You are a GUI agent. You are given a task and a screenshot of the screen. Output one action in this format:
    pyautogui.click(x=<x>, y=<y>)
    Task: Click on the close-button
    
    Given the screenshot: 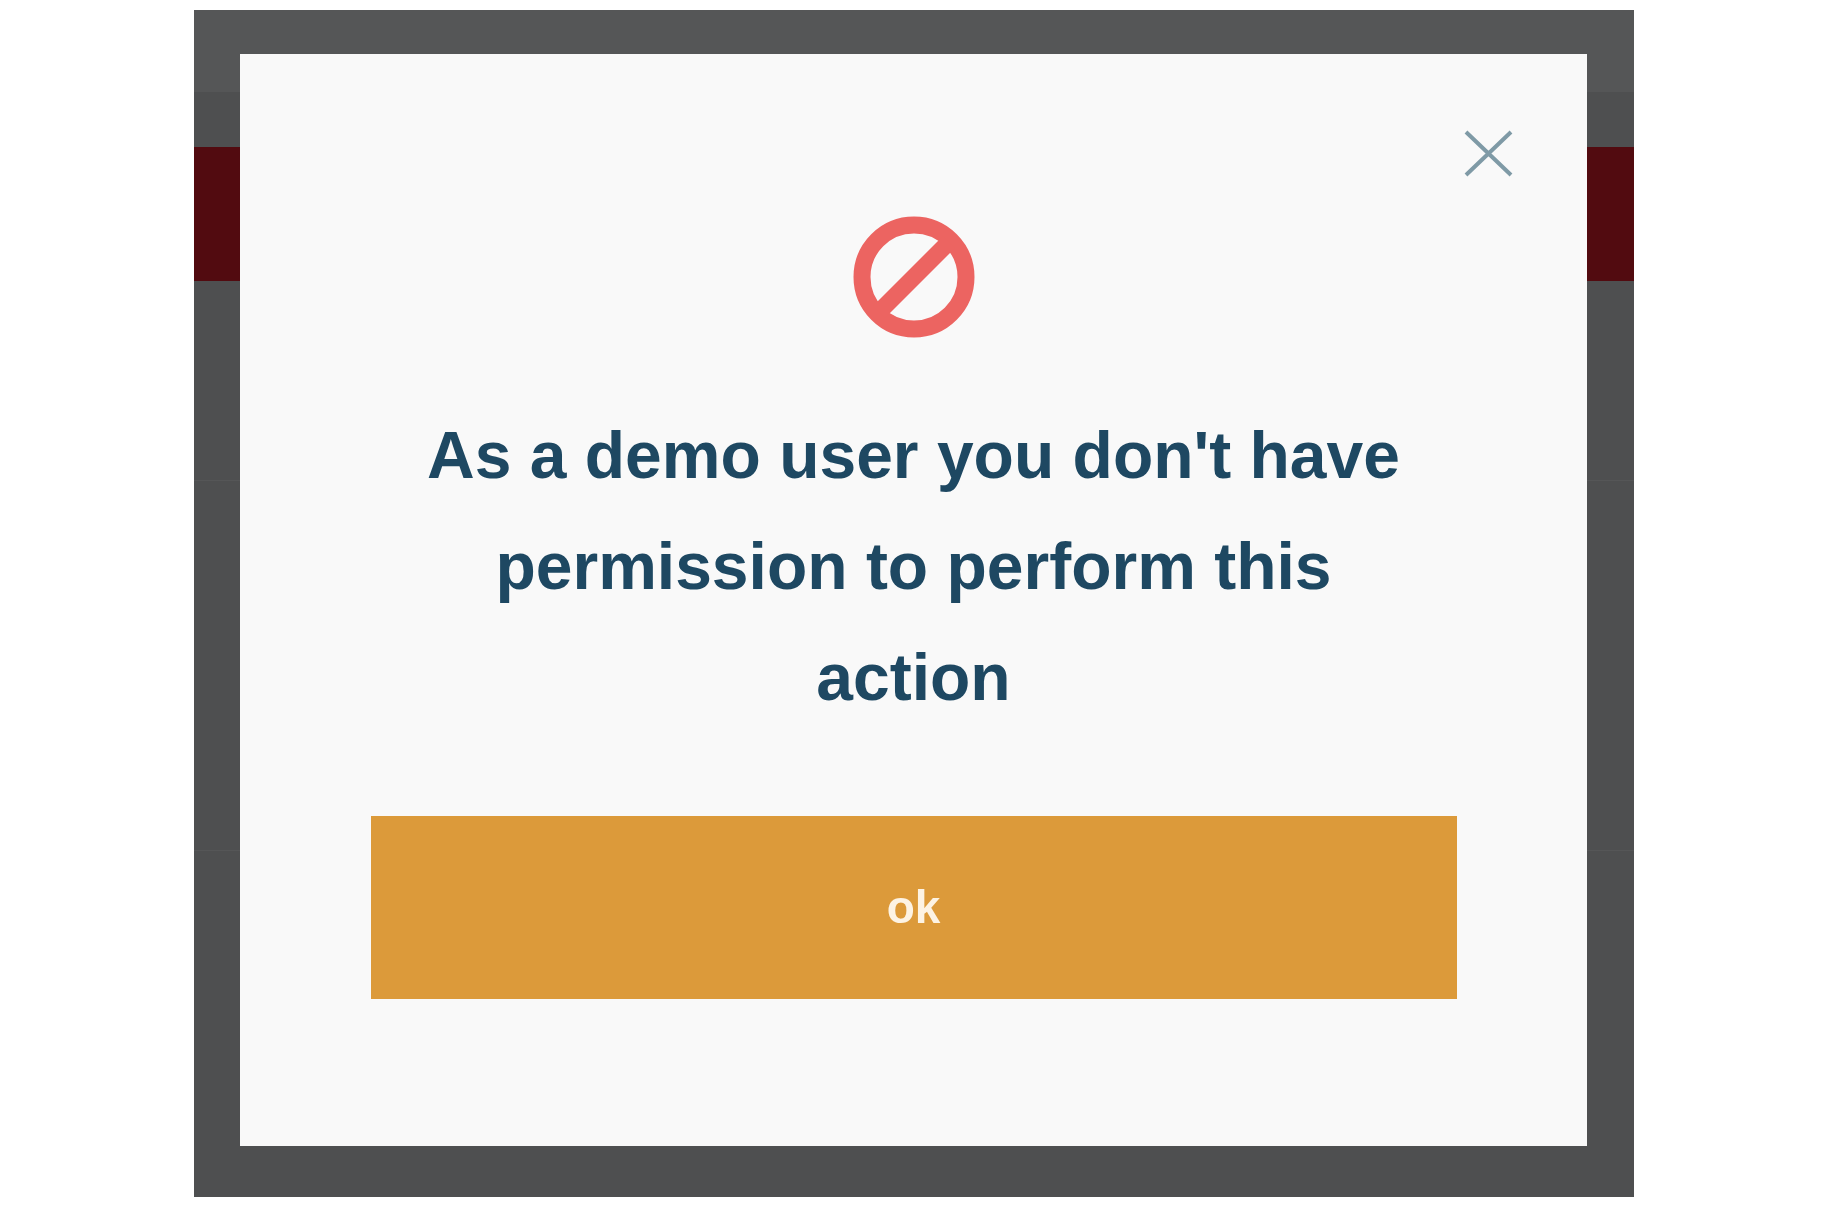 What is the action you would take?
    pyautogui.click(x=1488, y=153)
    